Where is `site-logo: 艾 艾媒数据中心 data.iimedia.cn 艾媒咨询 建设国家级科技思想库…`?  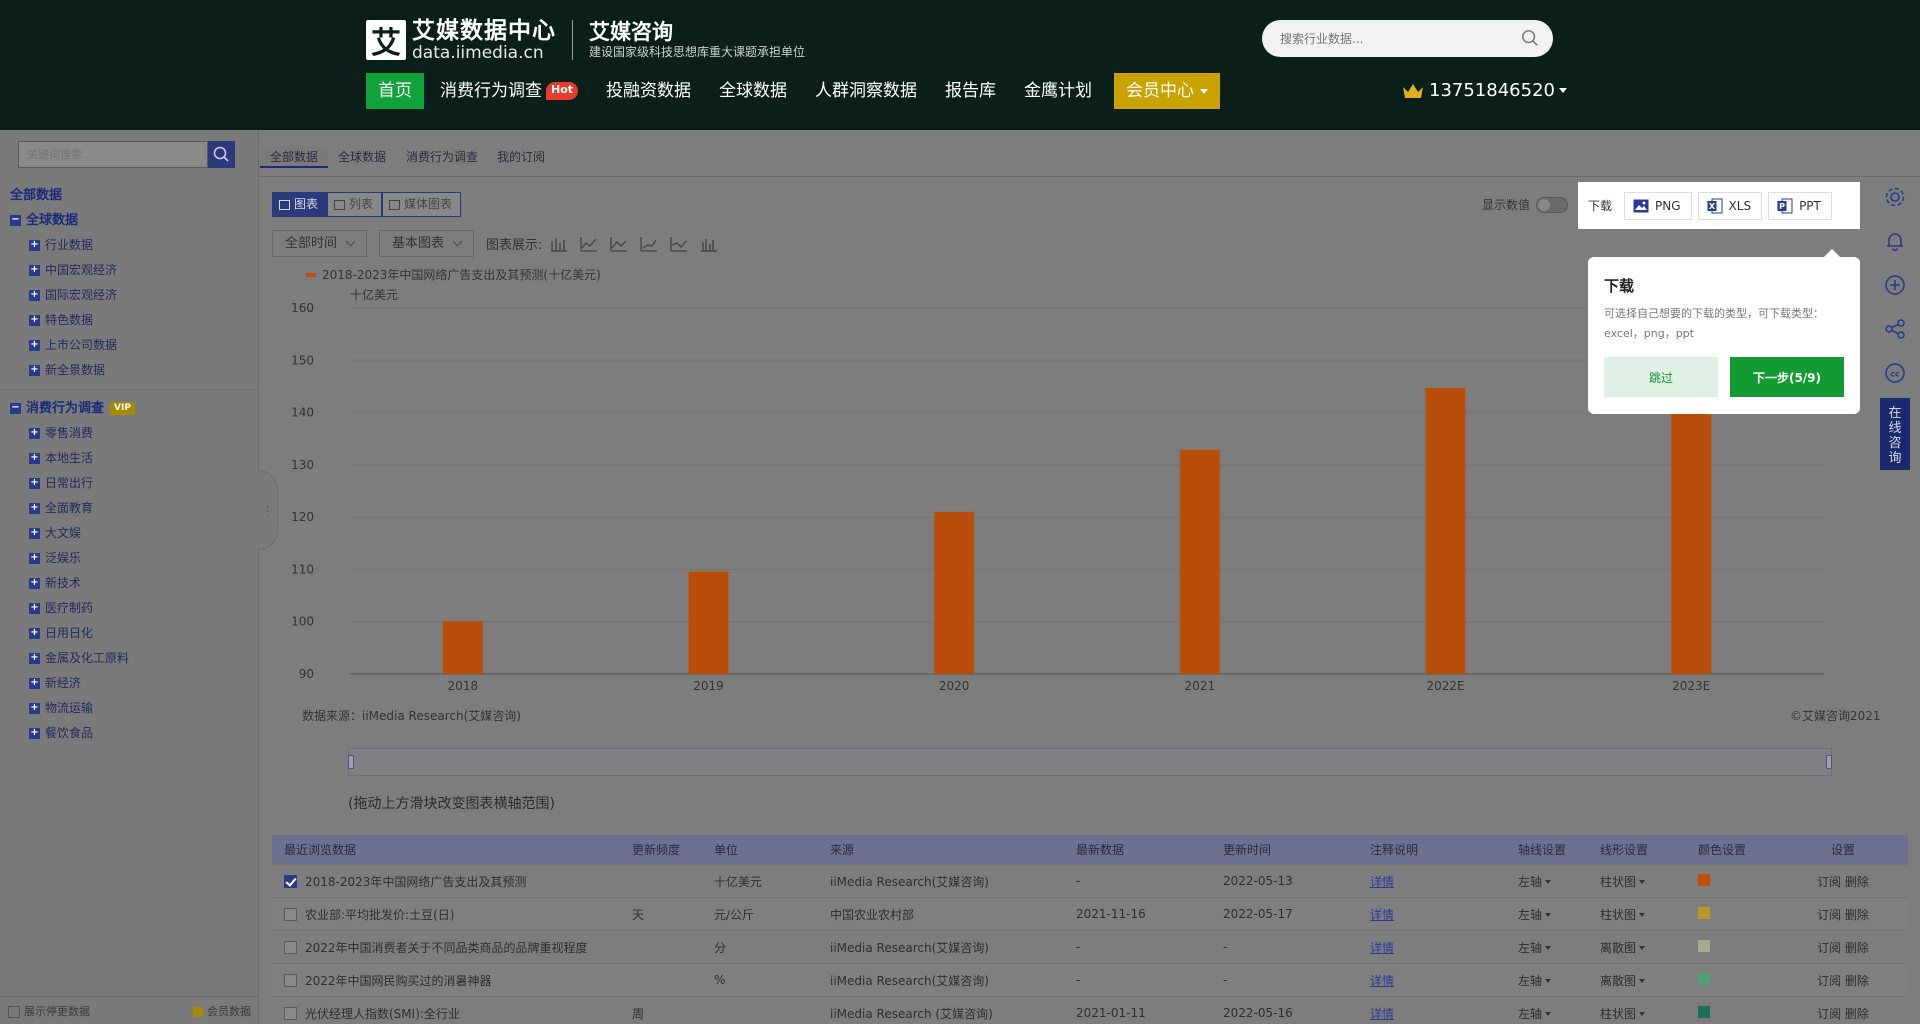 site-logo: 艾 艾媒数据中心 data.iimedia.cn 艾媒咨询 建设国家级科技思想库… is located at coordinates (585, 40).